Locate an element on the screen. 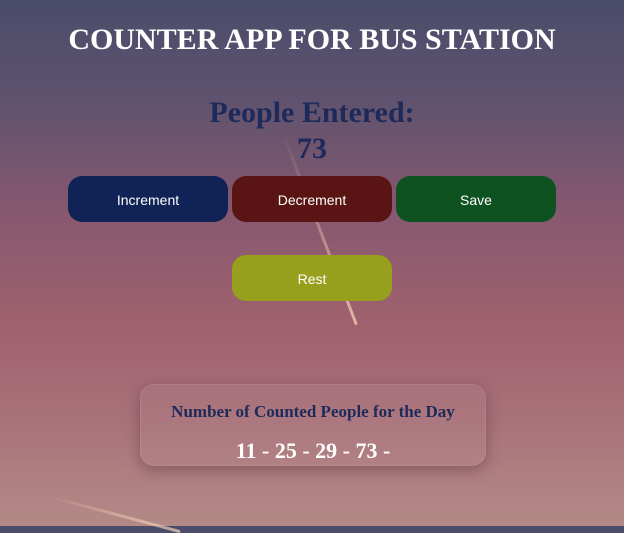  page-title: COUNTER APP FOR BUS STATION is located at coordinates (312, 40).